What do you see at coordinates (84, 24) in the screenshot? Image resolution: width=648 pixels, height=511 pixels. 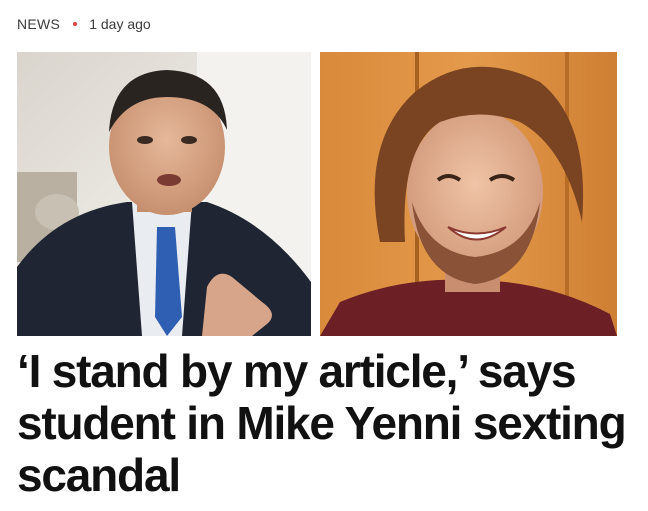 I see `article-meta: NEWS 1 day ago` at bounding box center [84, 24].